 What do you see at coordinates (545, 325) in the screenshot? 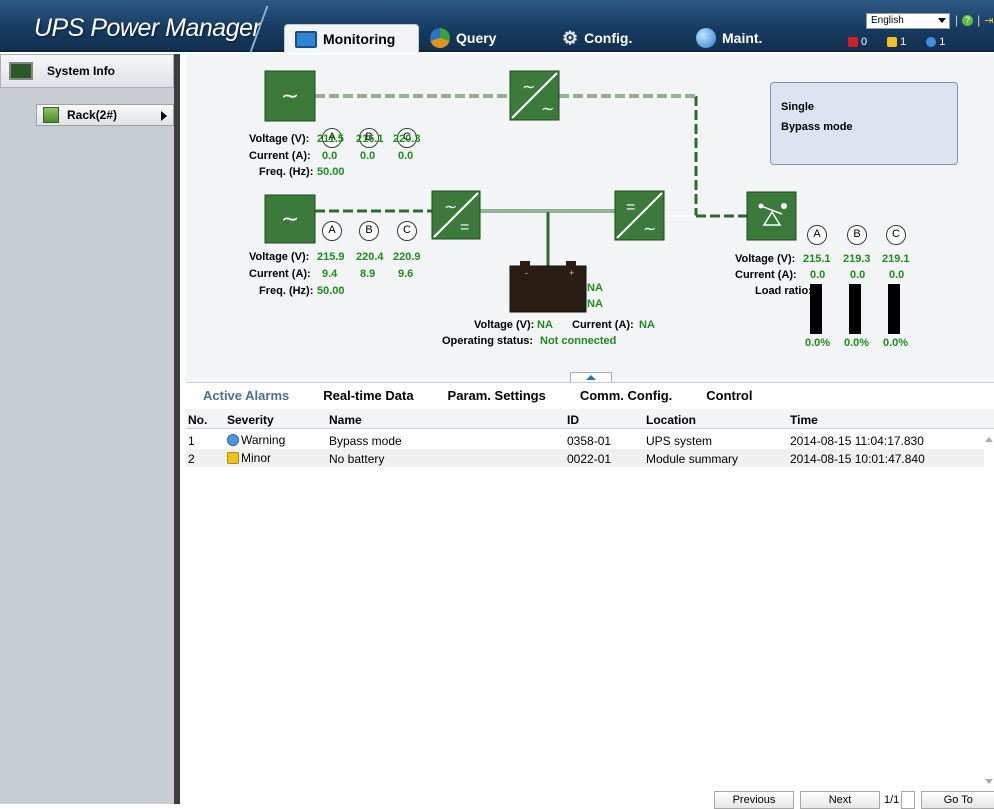
I see `battery-voltage: NA` at bounding box center [545, 325].